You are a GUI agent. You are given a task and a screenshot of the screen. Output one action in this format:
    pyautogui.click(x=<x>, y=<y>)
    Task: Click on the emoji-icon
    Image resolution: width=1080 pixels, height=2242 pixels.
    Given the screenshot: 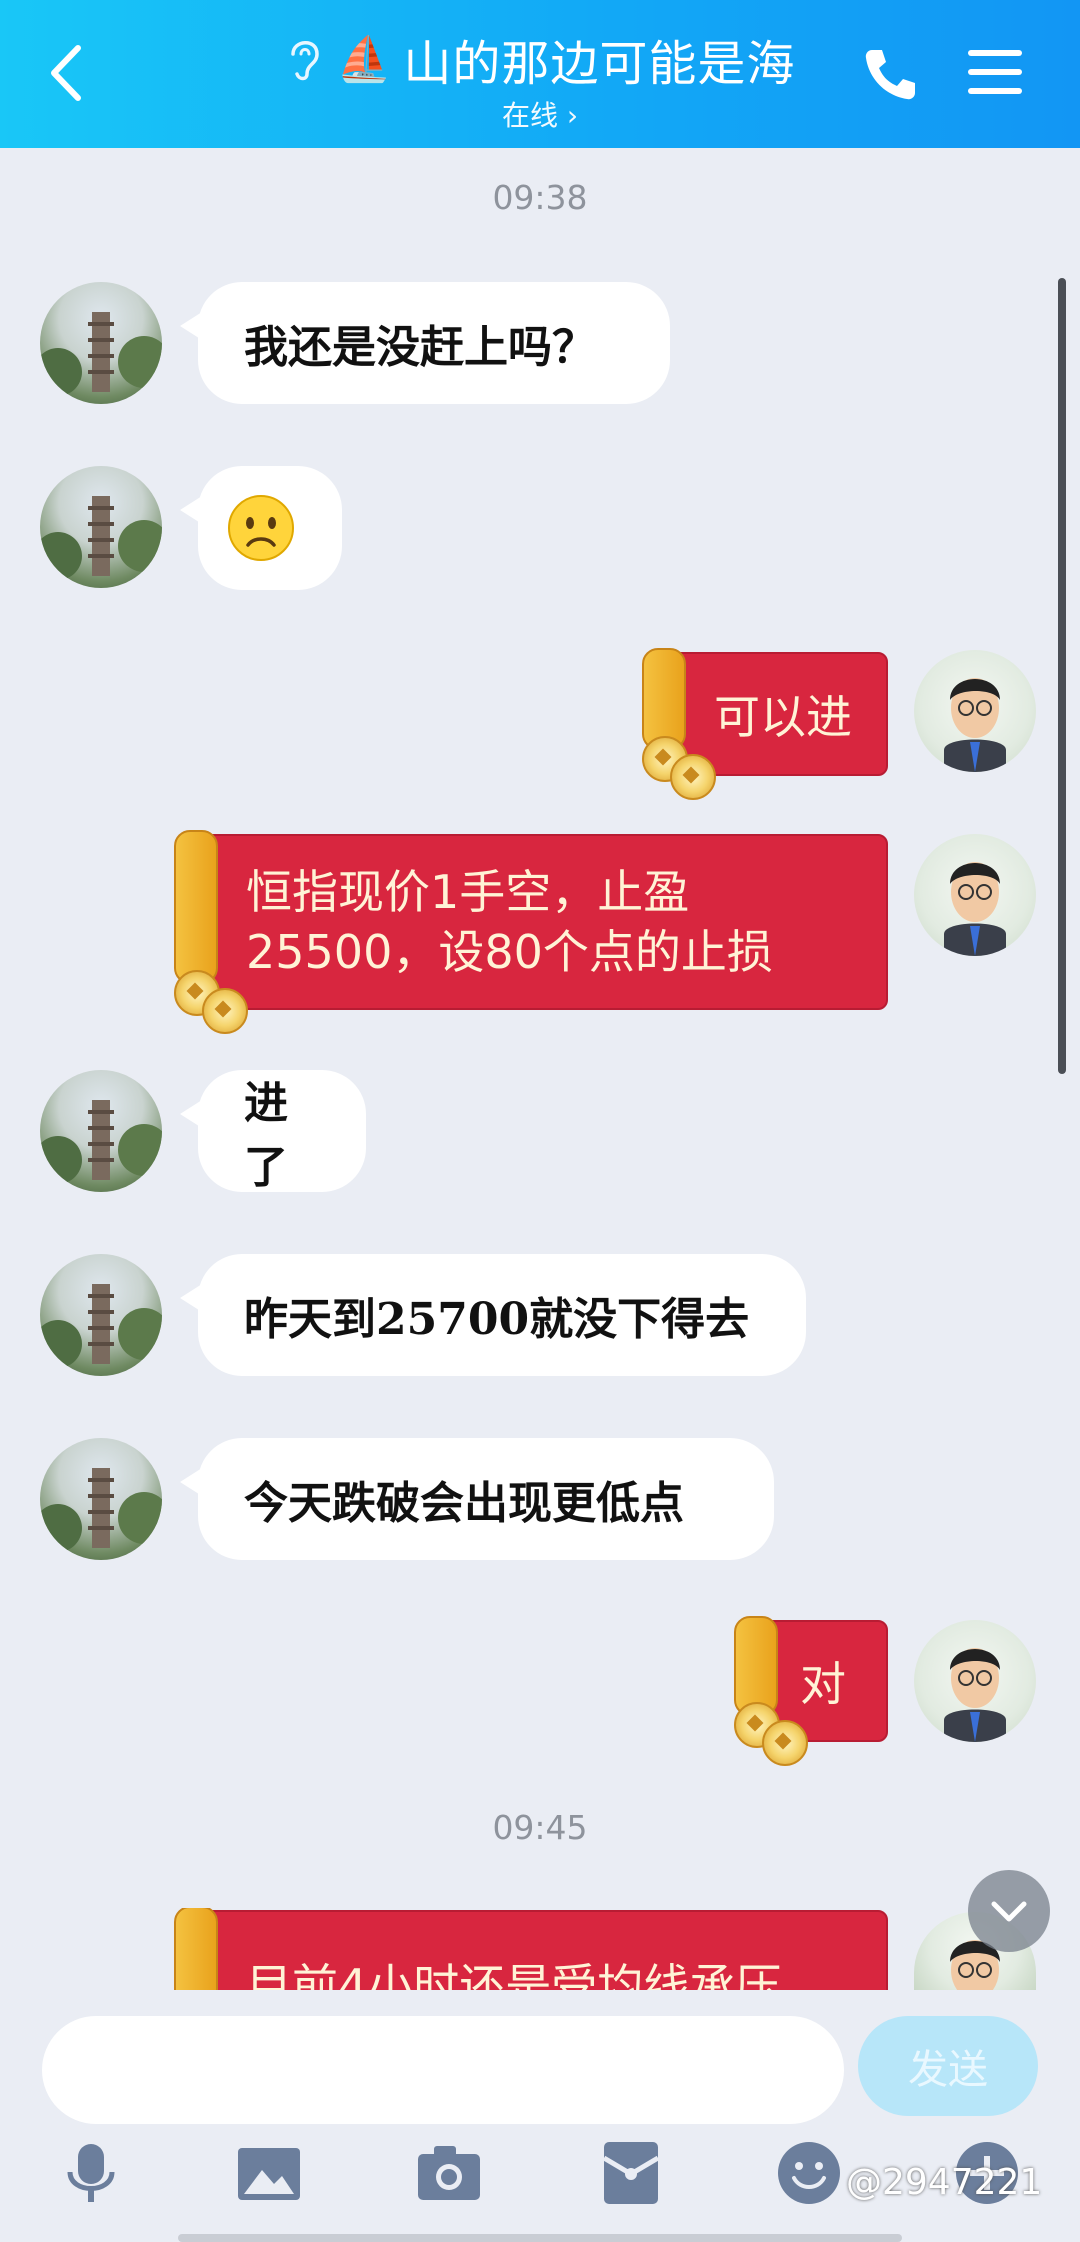 What is the action you would take?
    pyautogui.click(x=809, y=2173)
    